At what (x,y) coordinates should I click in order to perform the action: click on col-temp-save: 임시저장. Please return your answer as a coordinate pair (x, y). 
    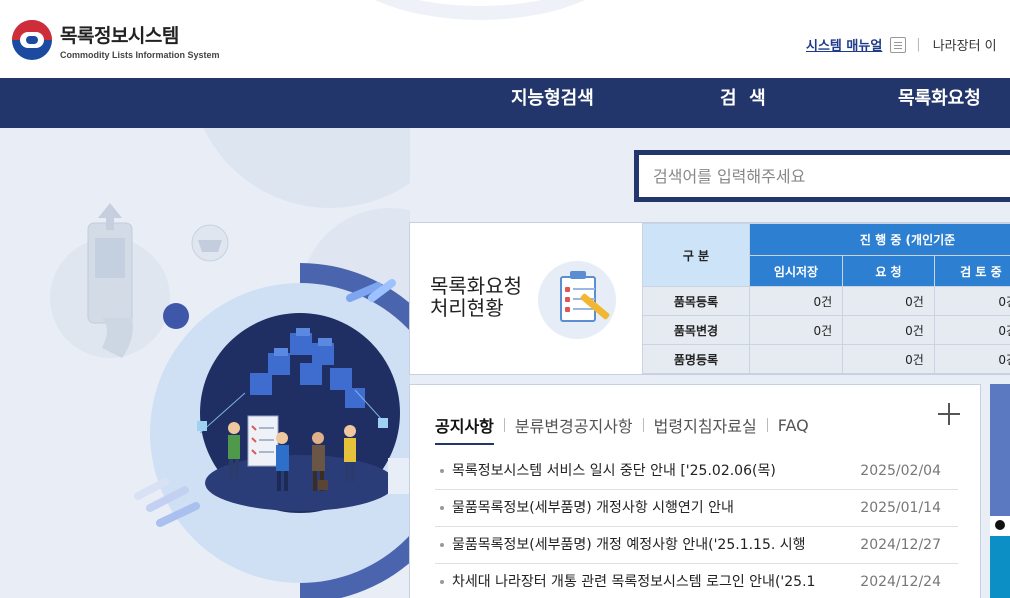
    Looking at the image, I should click on (796, 271).